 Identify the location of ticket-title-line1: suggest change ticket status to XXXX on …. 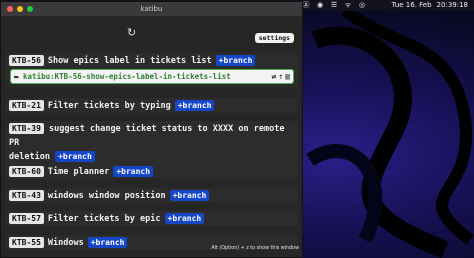
(147, 136).